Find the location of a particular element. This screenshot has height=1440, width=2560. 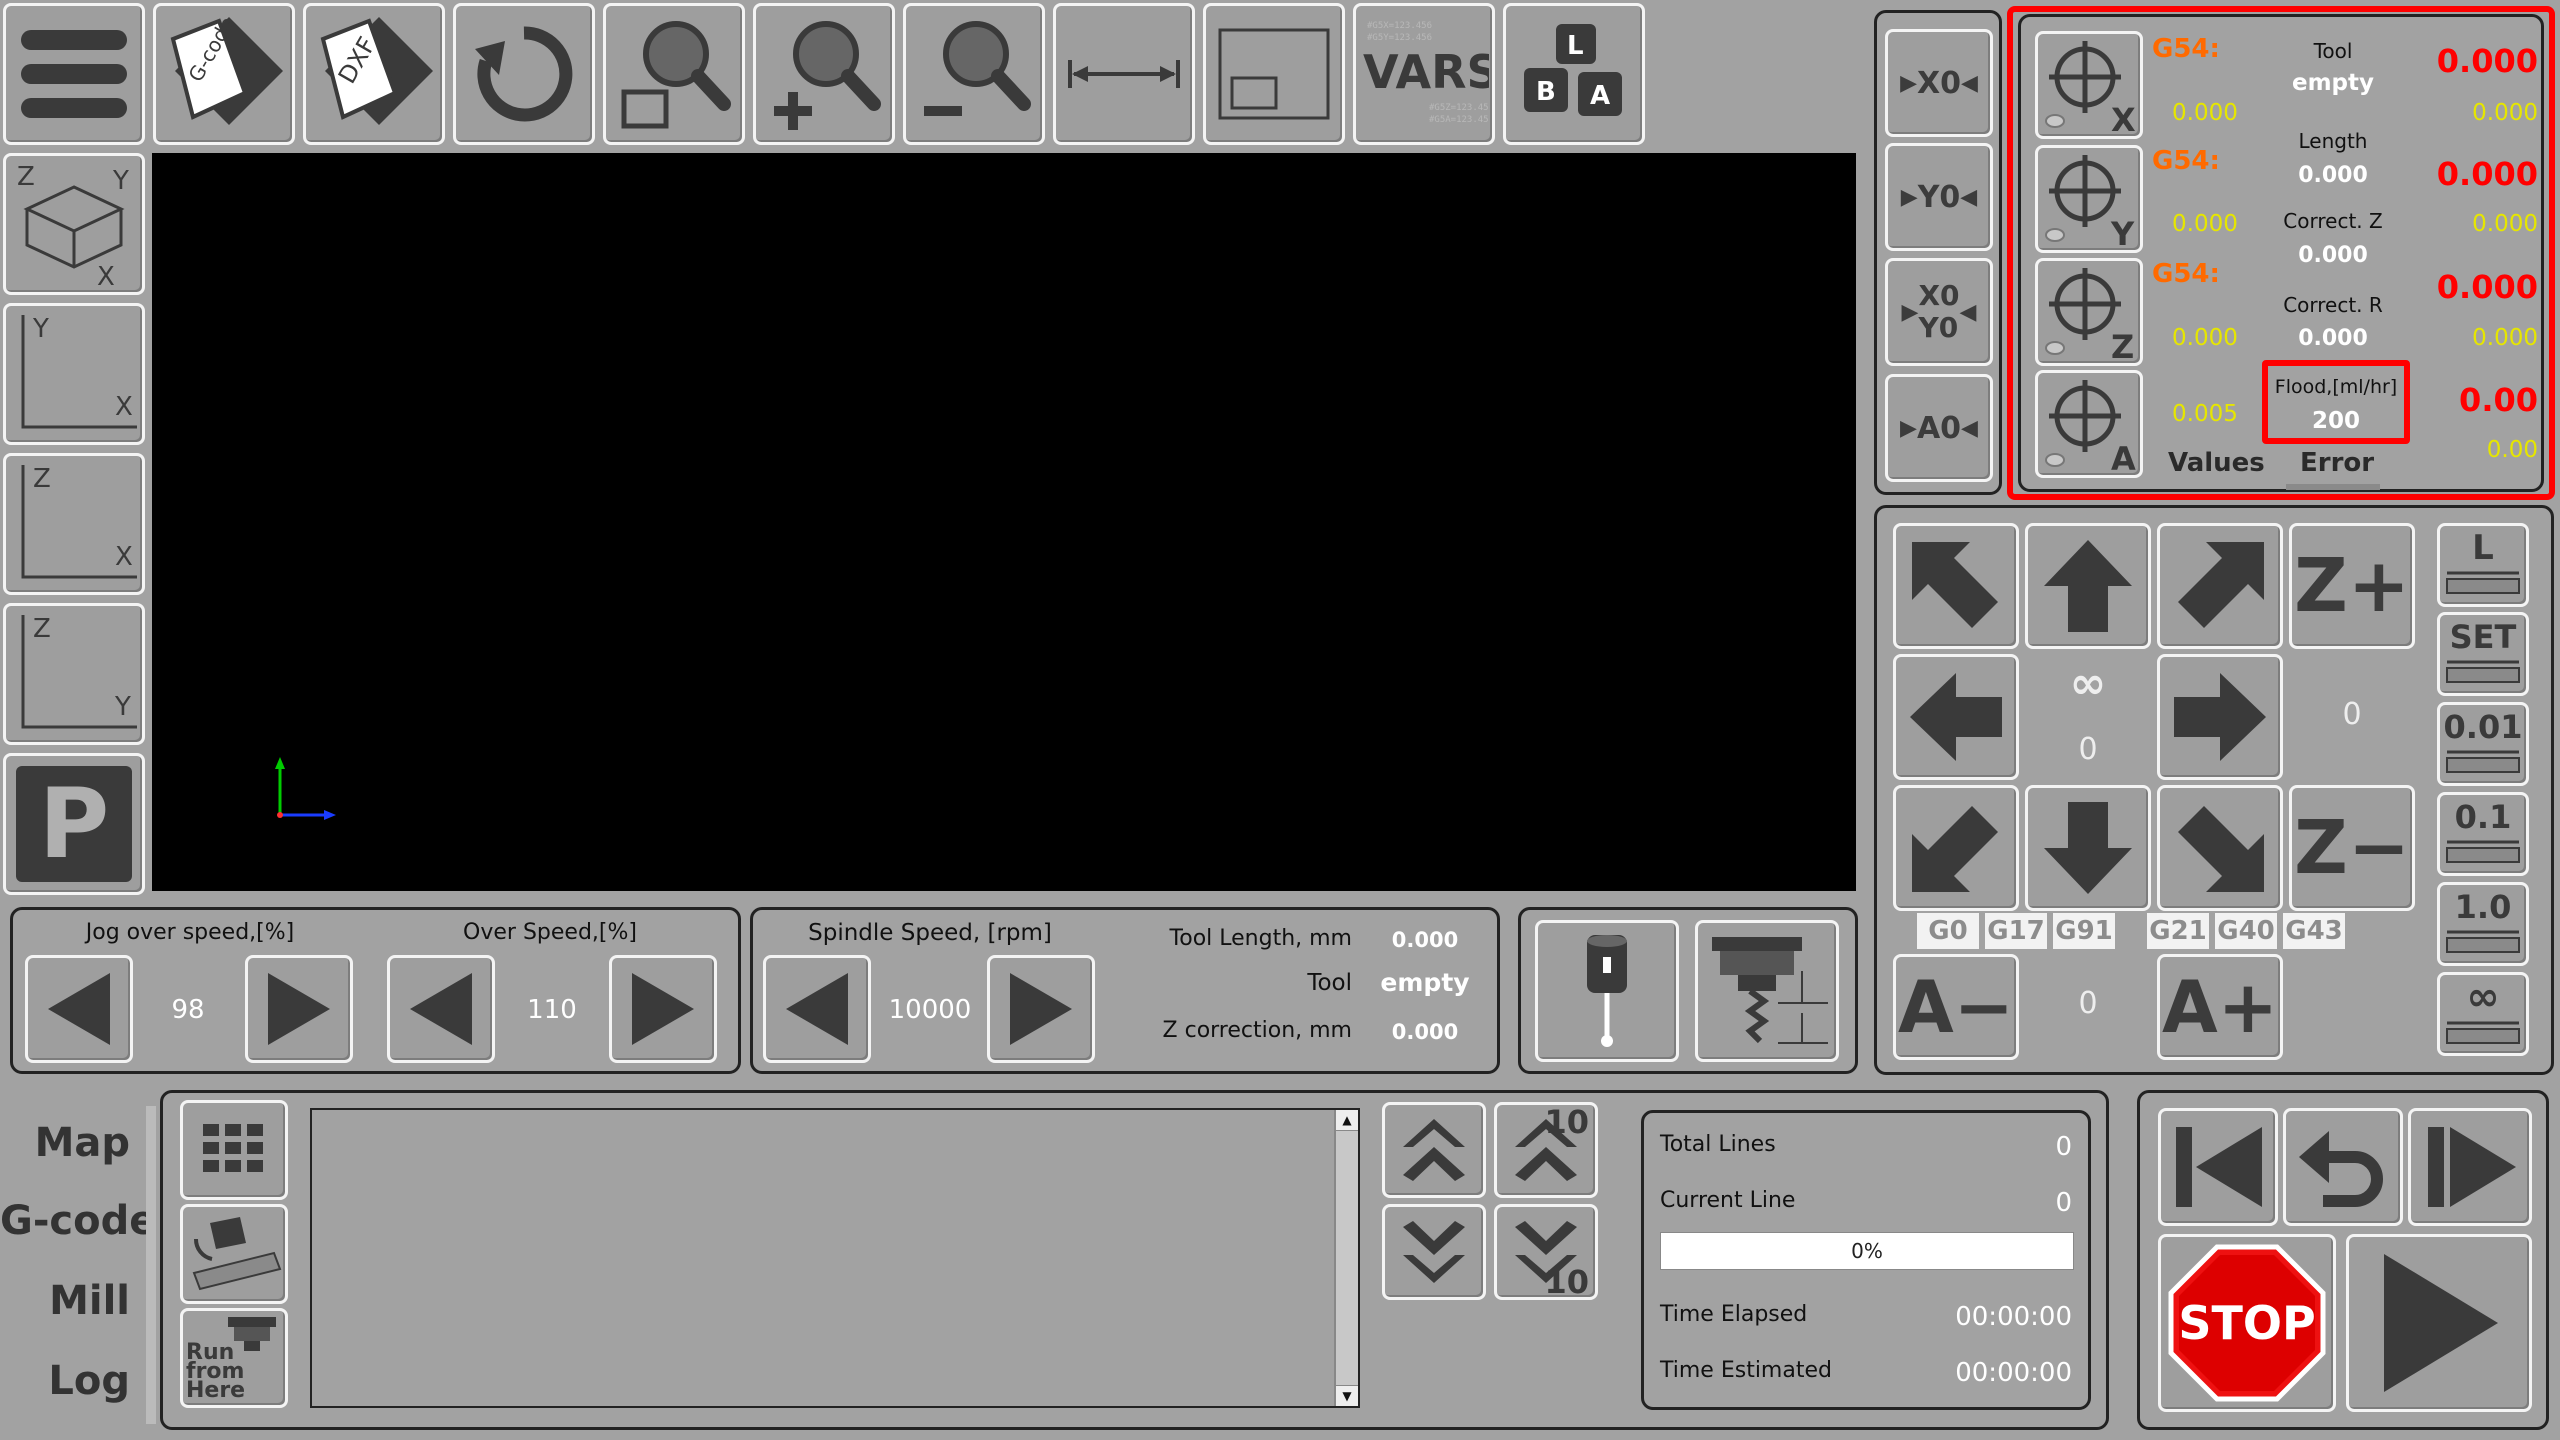

run-from-here-button: Run from Here is located at coordinates (234, 1358).